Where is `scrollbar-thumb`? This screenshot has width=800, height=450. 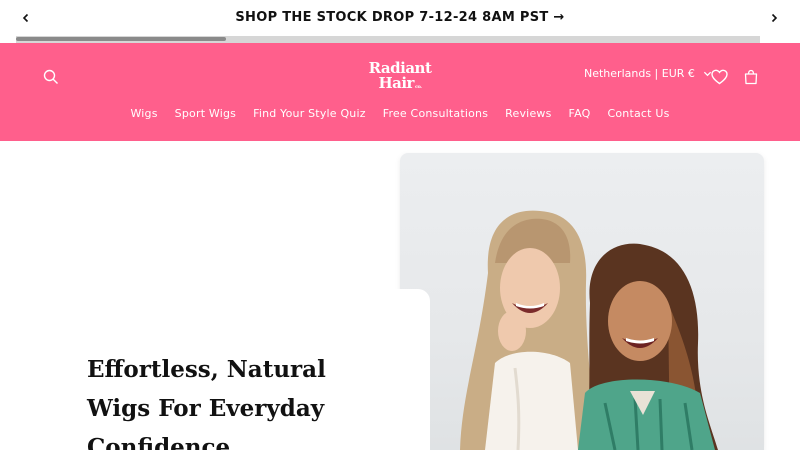
scrollbar-thumb is located at coordinates (121, 39).